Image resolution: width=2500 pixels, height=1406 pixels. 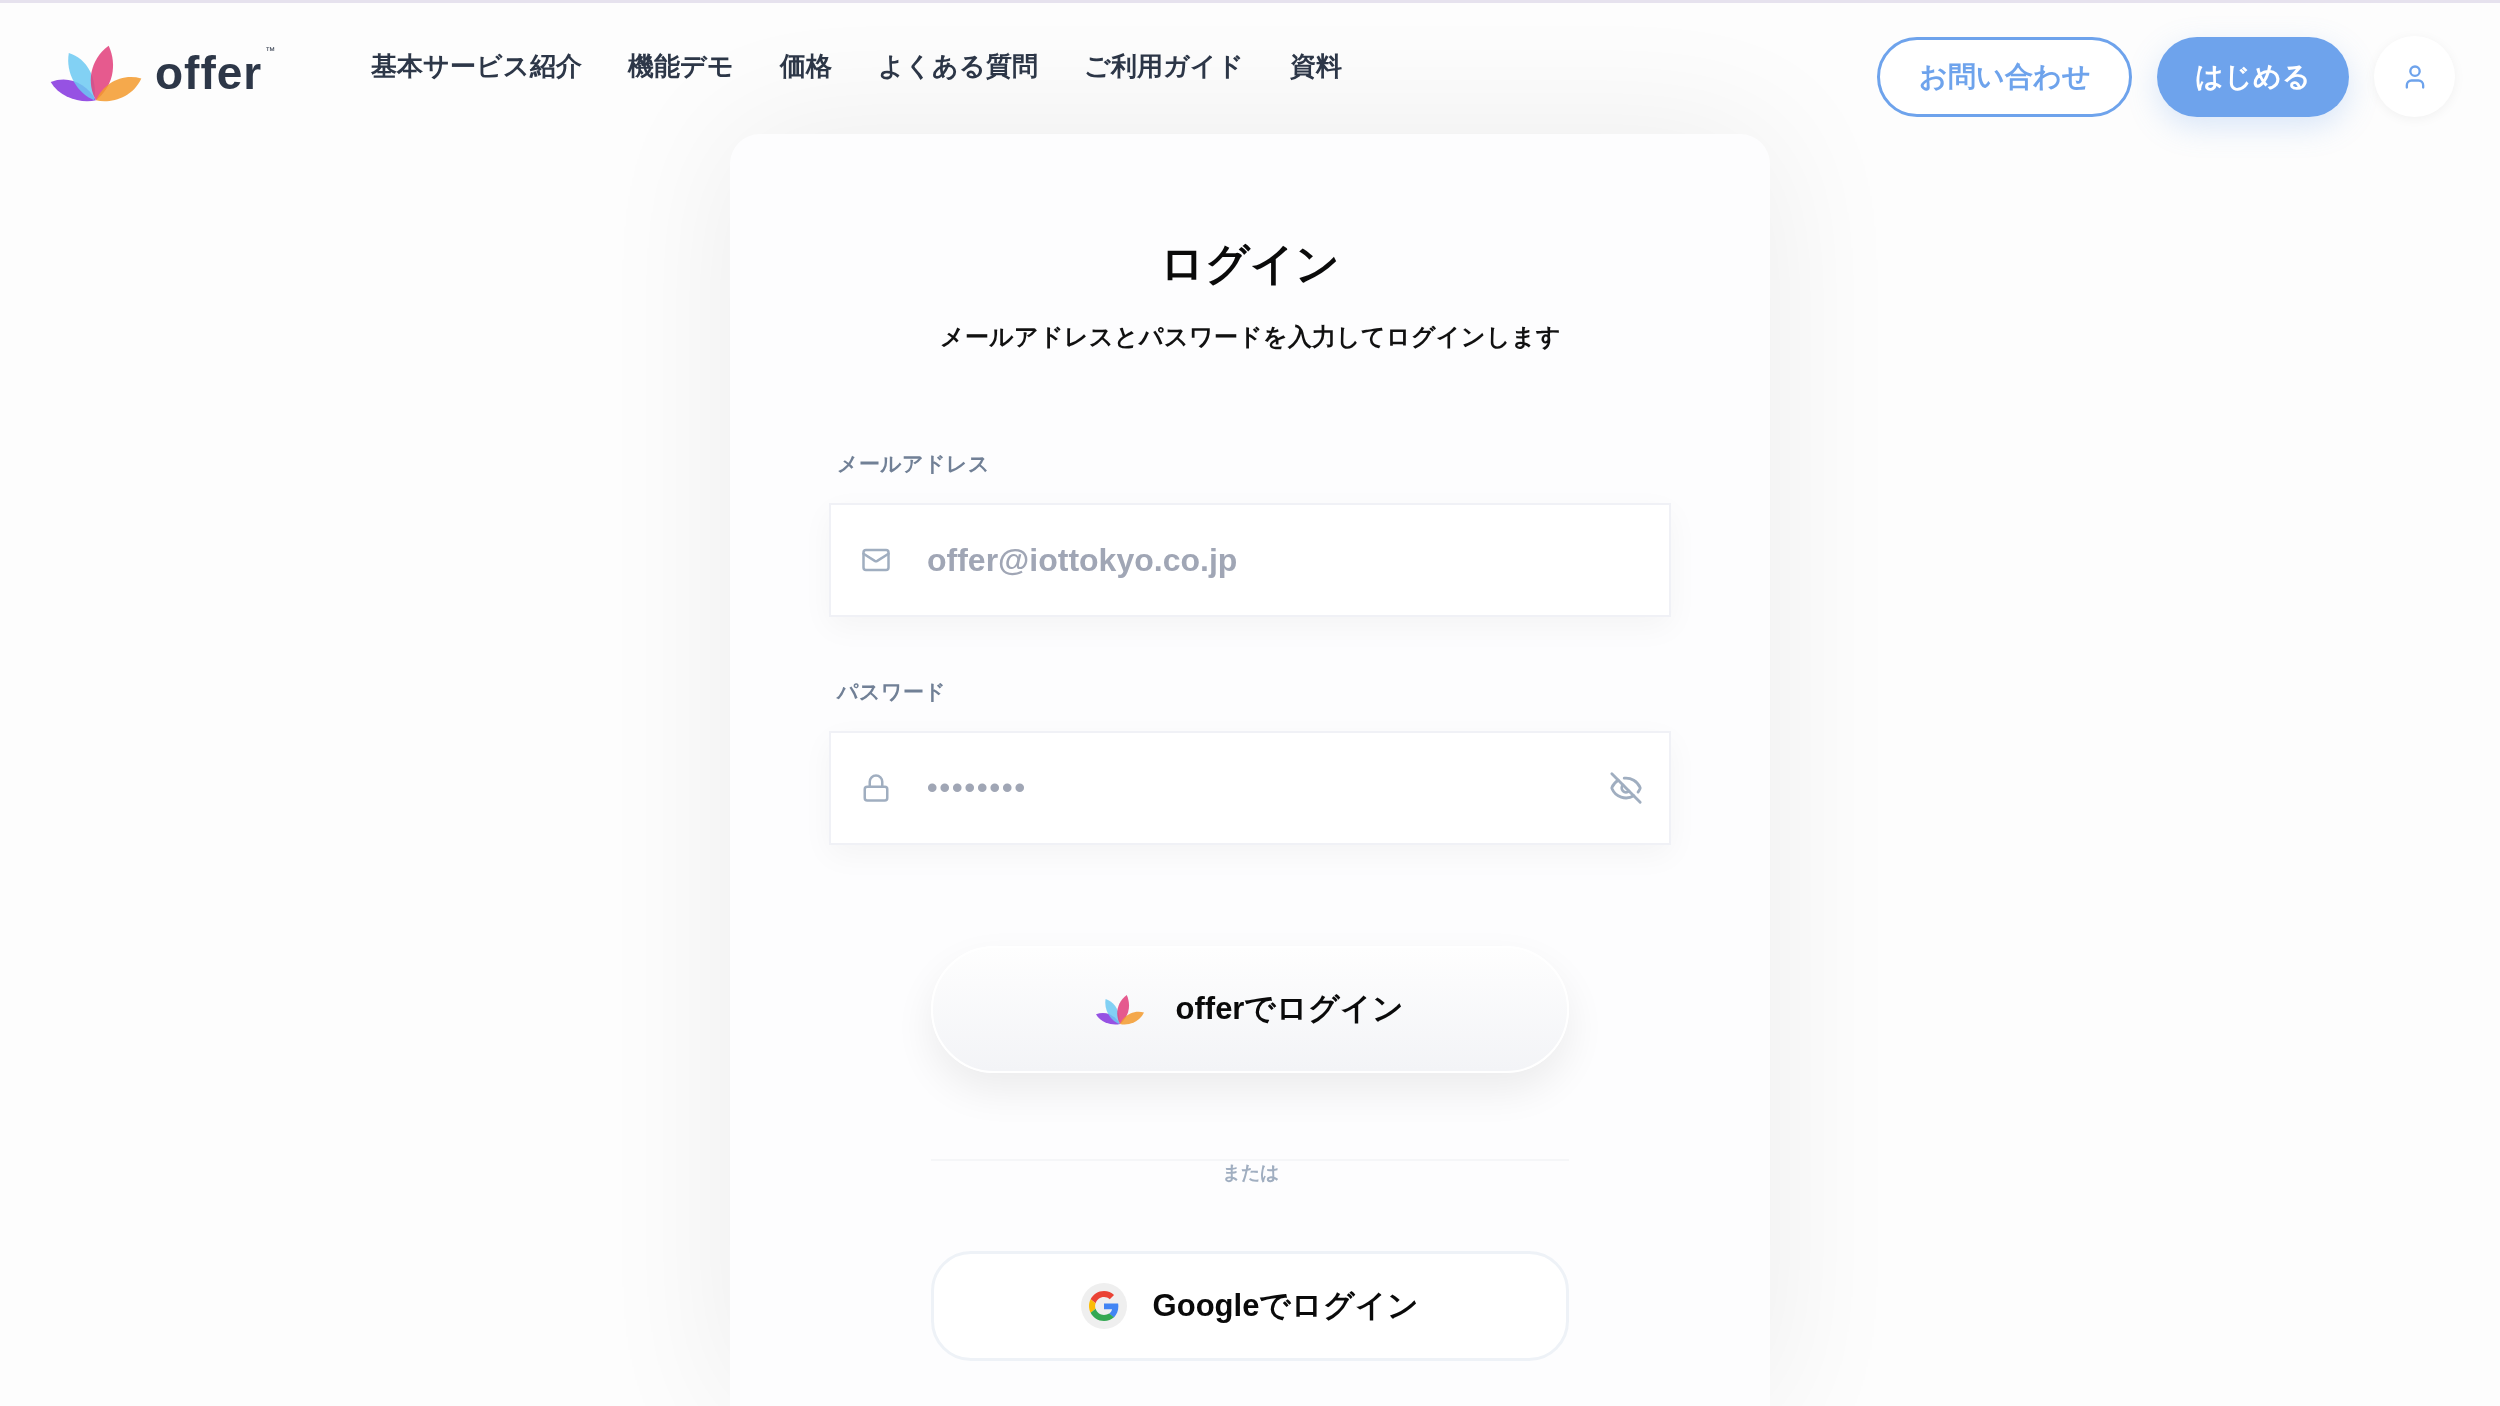 I want to click on nav-link: 基本サービス紹介, so click(x=477, y=66).